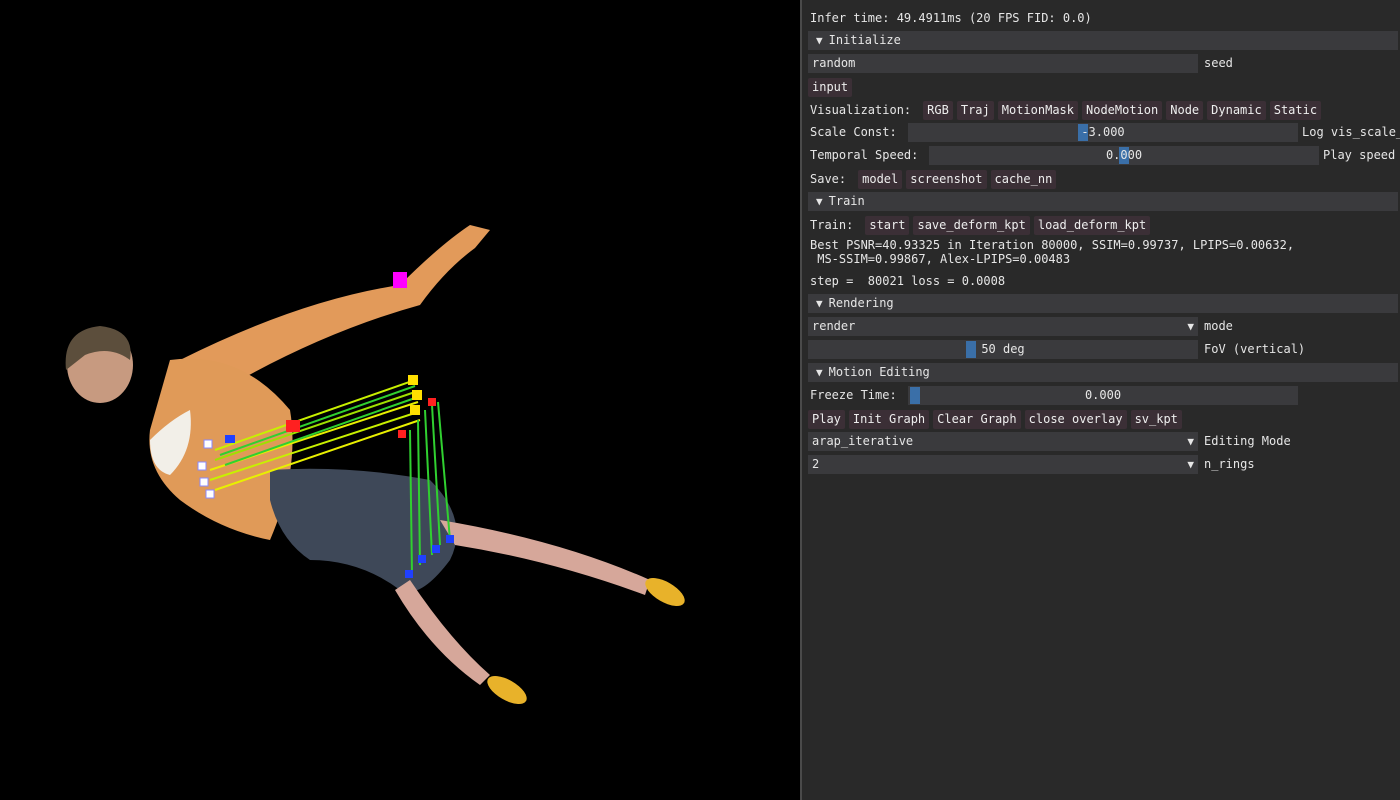 Image resolution: width=1400 pixels, height=800 pixels. Describe the element at coordinates (816, 464) in the screenshot. I see `n-rings-value: 2` at that location.